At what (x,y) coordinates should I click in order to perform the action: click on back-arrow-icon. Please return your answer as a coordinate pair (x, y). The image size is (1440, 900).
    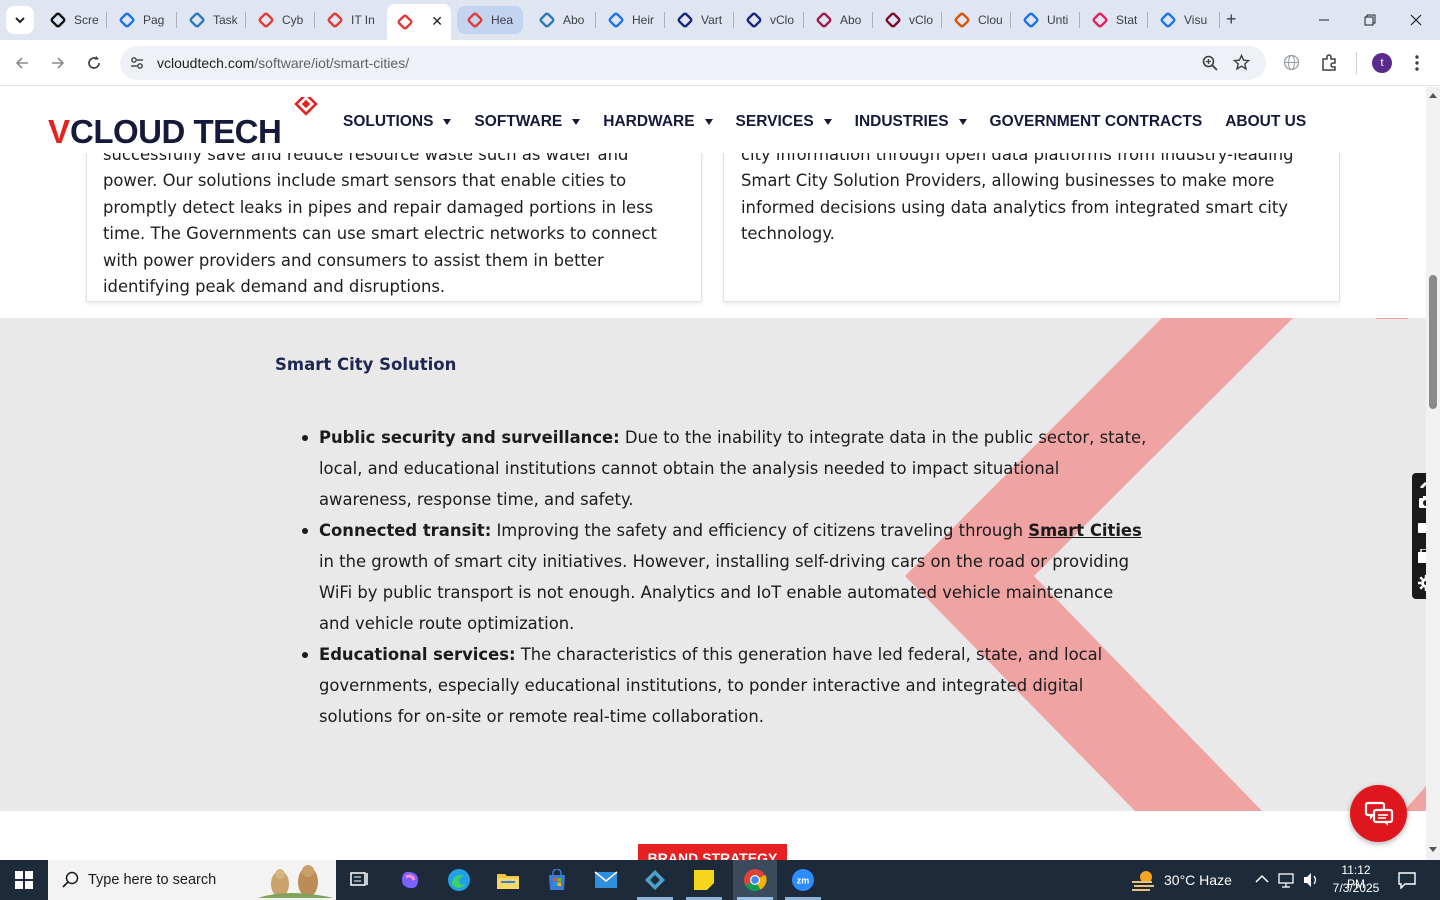
    Looking at the image, I should click on (21, 63).